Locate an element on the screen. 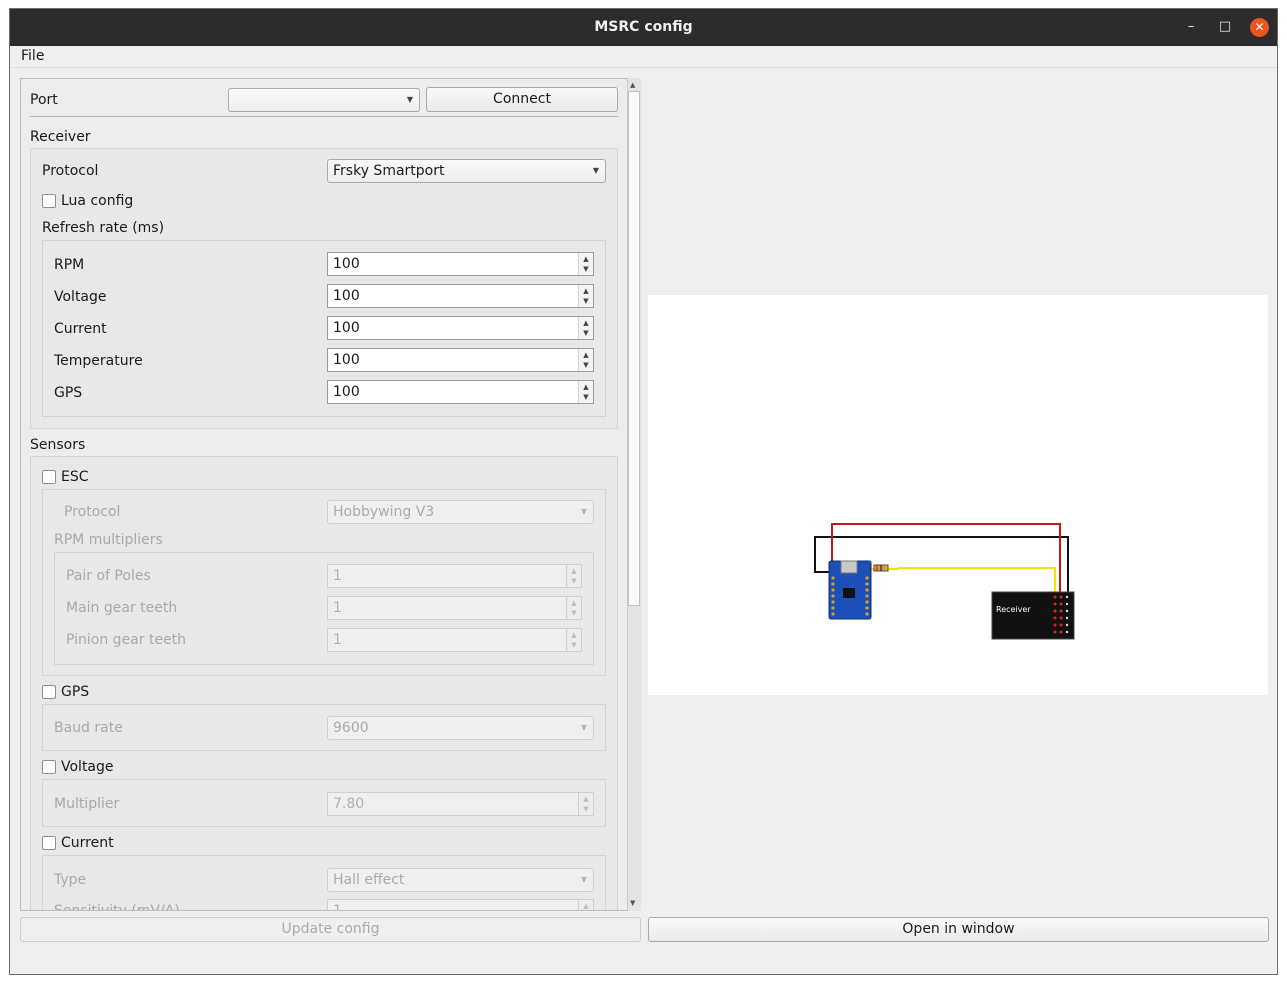 Image resolution: width=1287 pixels, height=983 pixels. title-bar: MSRC config – □ ✕ is located at coordinates (643, 27).